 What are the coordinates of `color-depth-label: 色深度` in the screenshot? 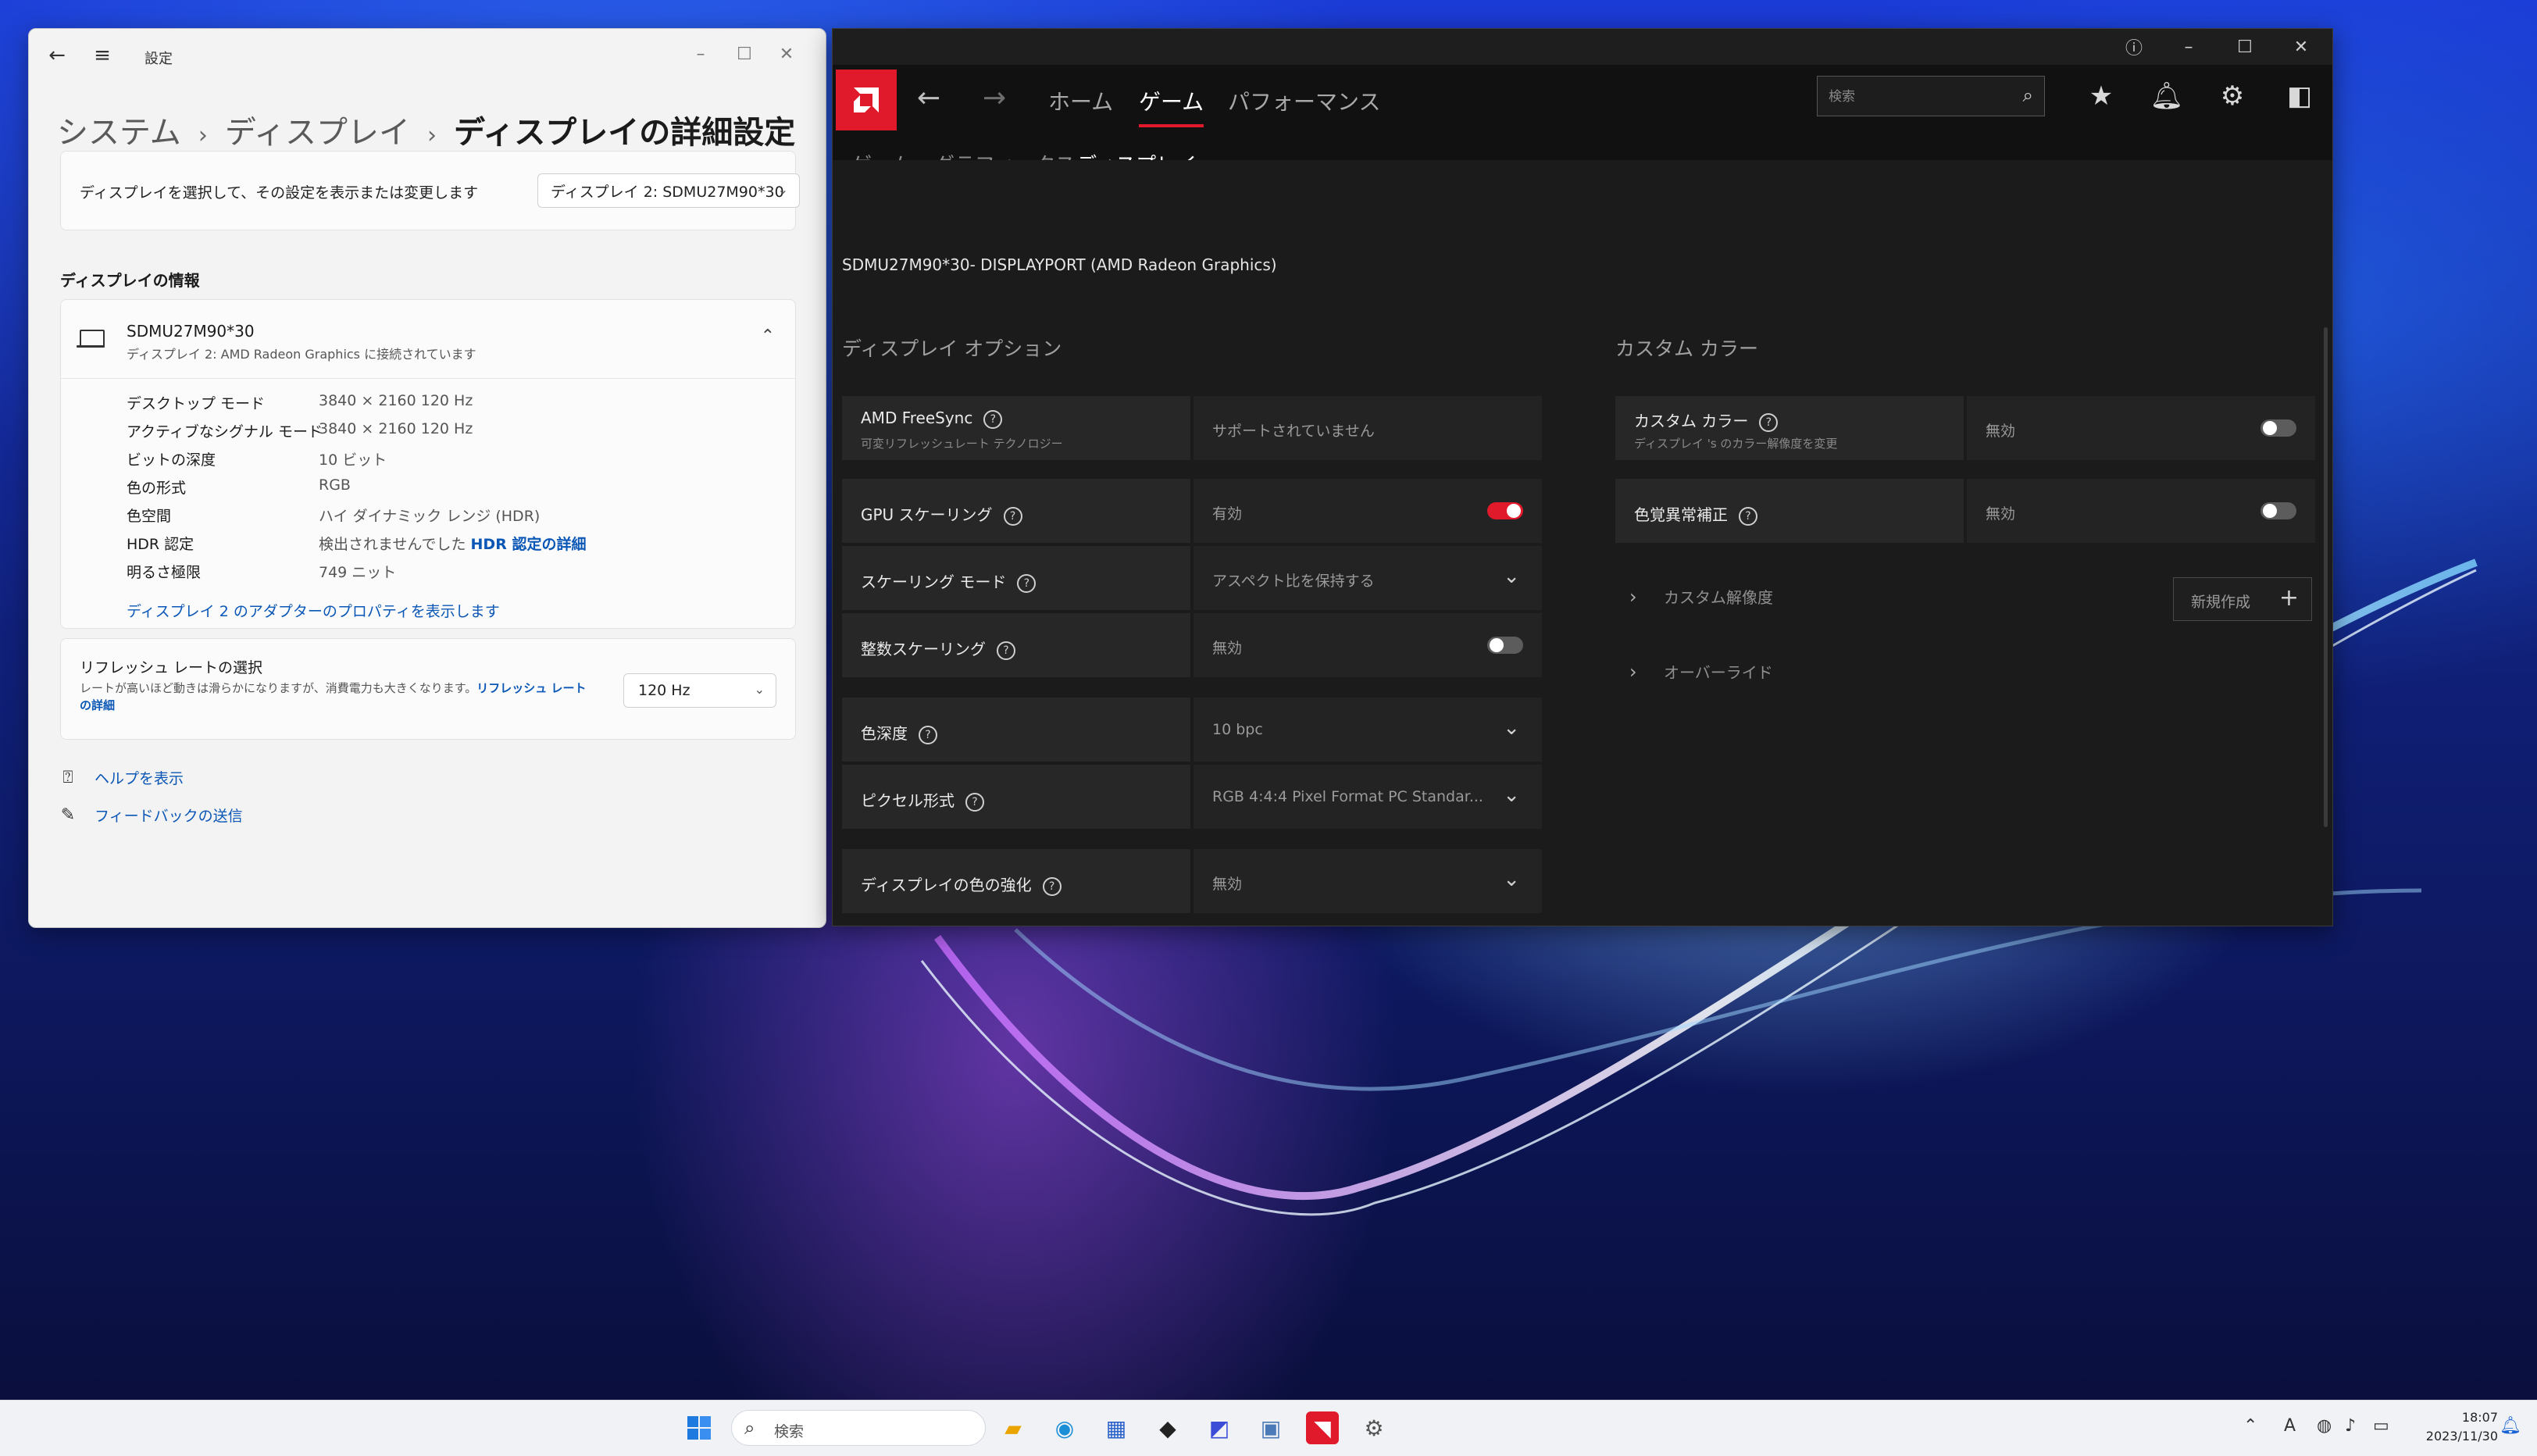 It's located at (884, 733).